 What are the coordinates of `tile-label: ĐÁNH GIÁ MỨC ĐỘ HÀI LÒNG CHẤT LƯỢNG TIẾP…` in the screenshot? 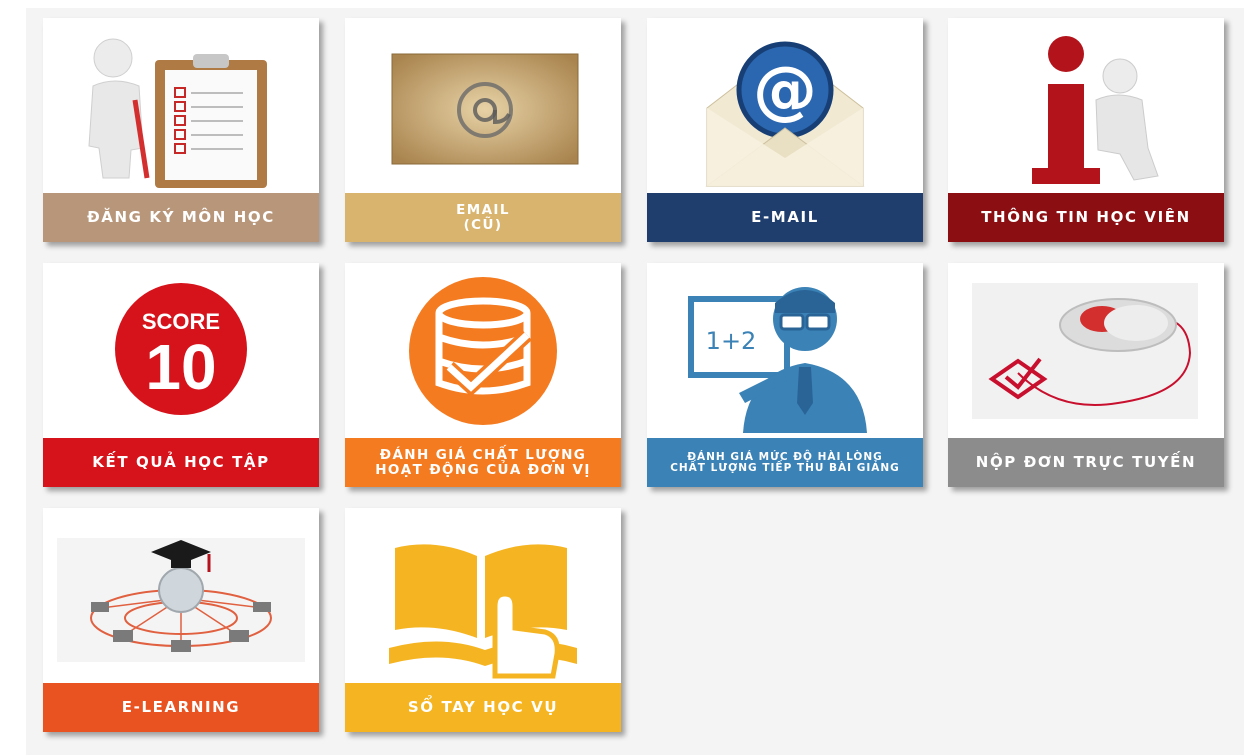 It's located at (785, 462).